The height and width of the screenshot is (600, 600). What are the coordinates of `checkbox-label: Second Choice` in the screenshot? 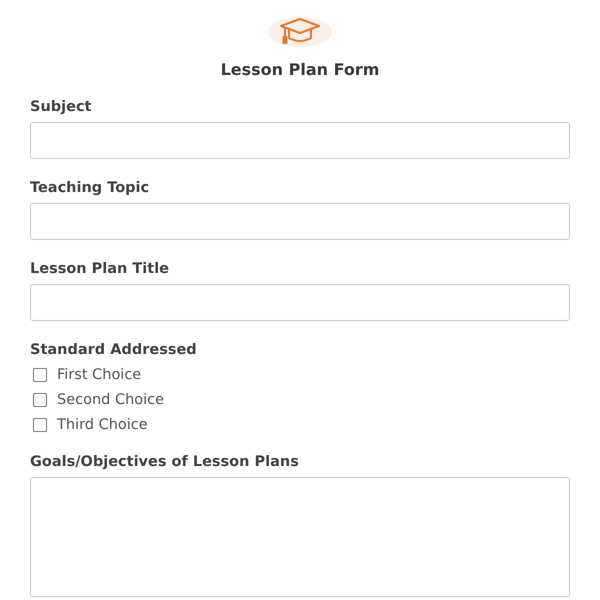 It's located at (110, 400).